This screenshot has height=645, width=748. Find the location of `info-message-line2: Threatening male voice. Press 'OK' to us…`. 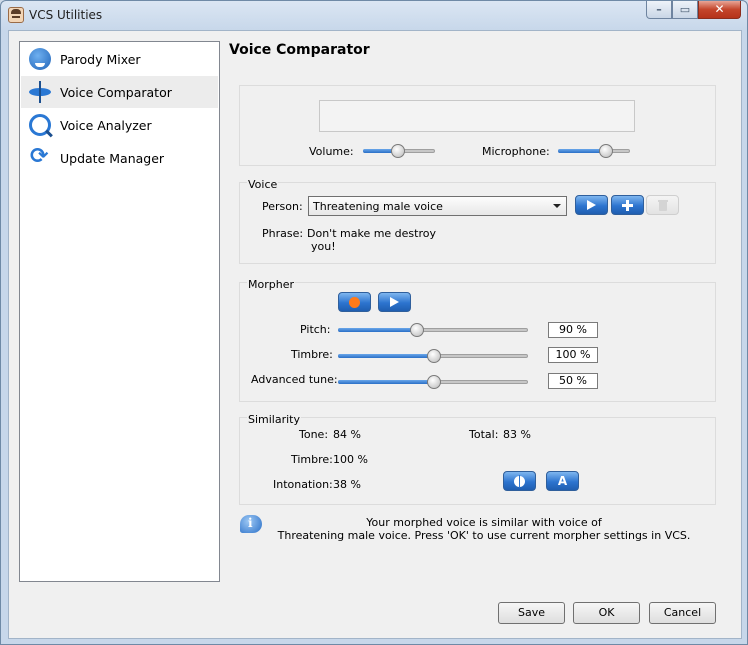

info-message-line2: Threatening male voice. Press 'OK' to us… is located at coordinates (484, 535).